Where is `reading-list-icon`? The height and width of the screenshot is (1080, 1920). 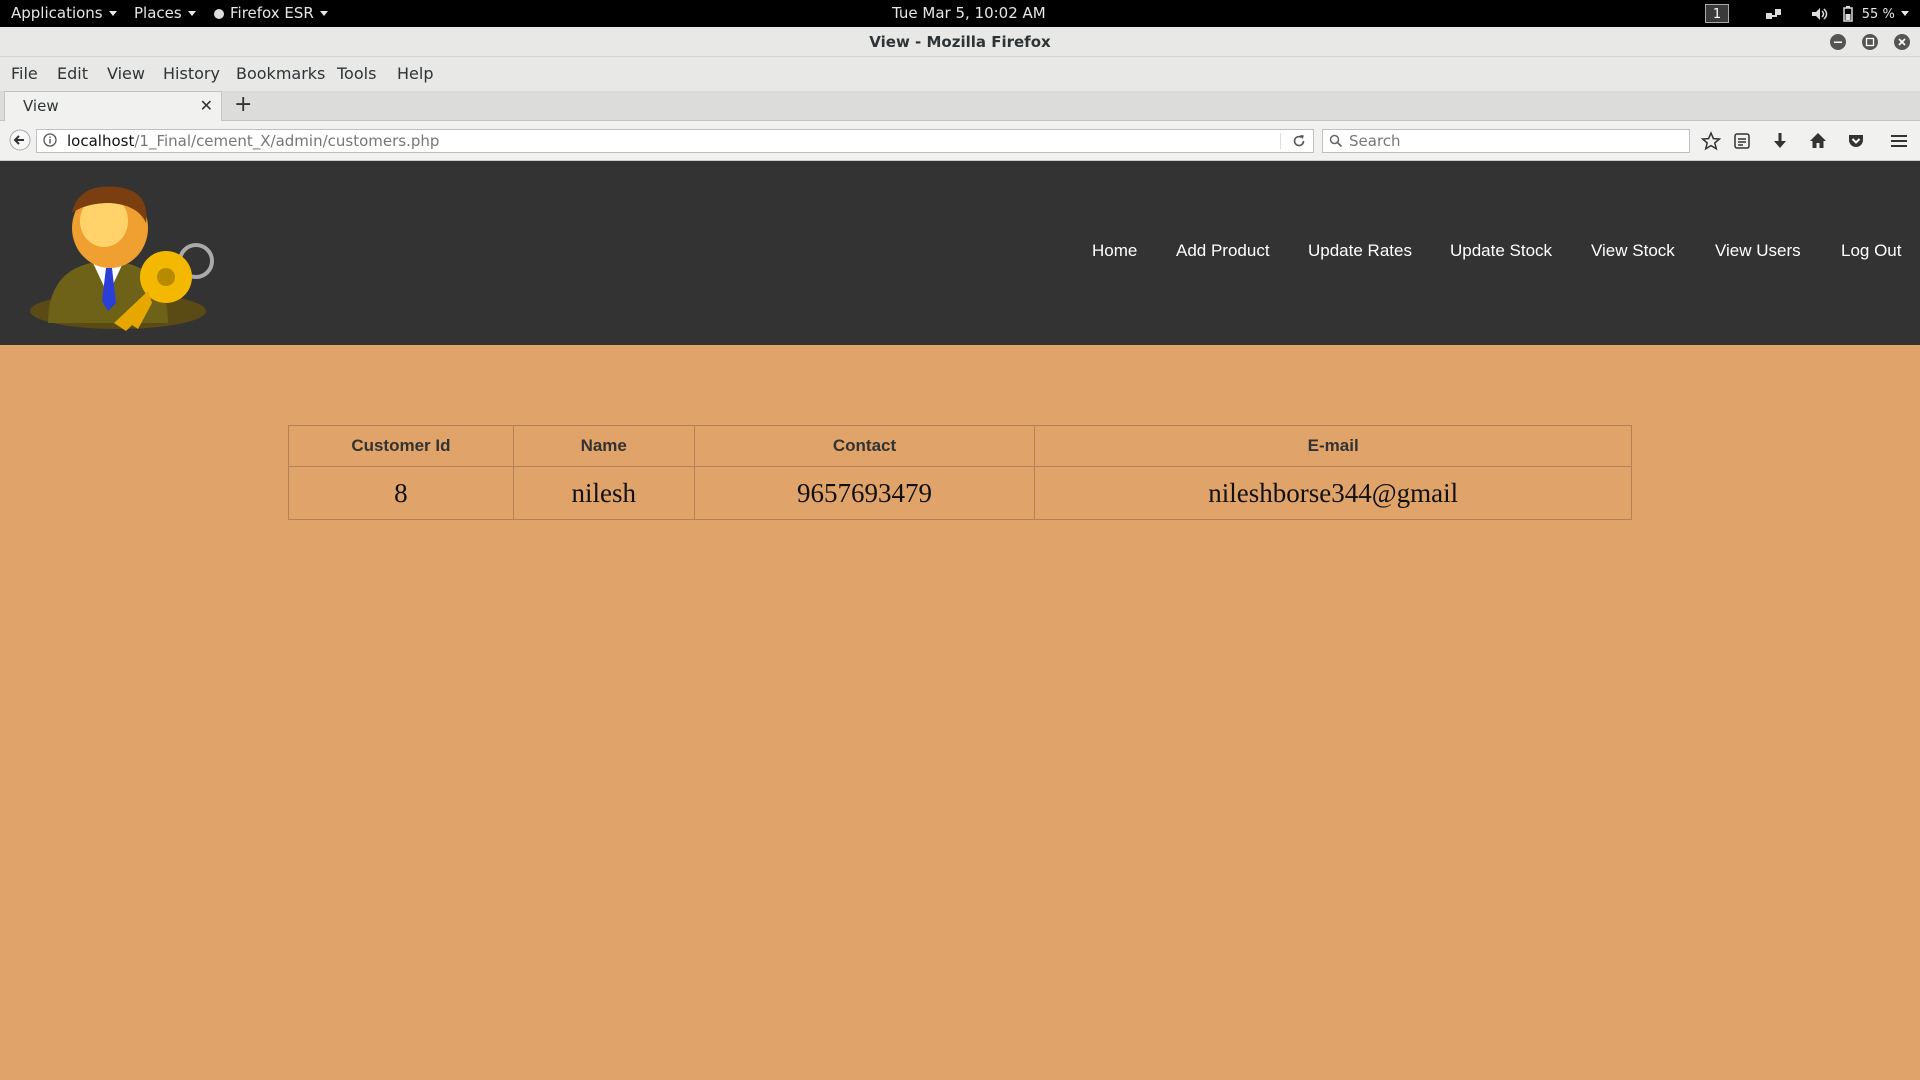
reading-list-icon is located at coordinates (1742, 143).